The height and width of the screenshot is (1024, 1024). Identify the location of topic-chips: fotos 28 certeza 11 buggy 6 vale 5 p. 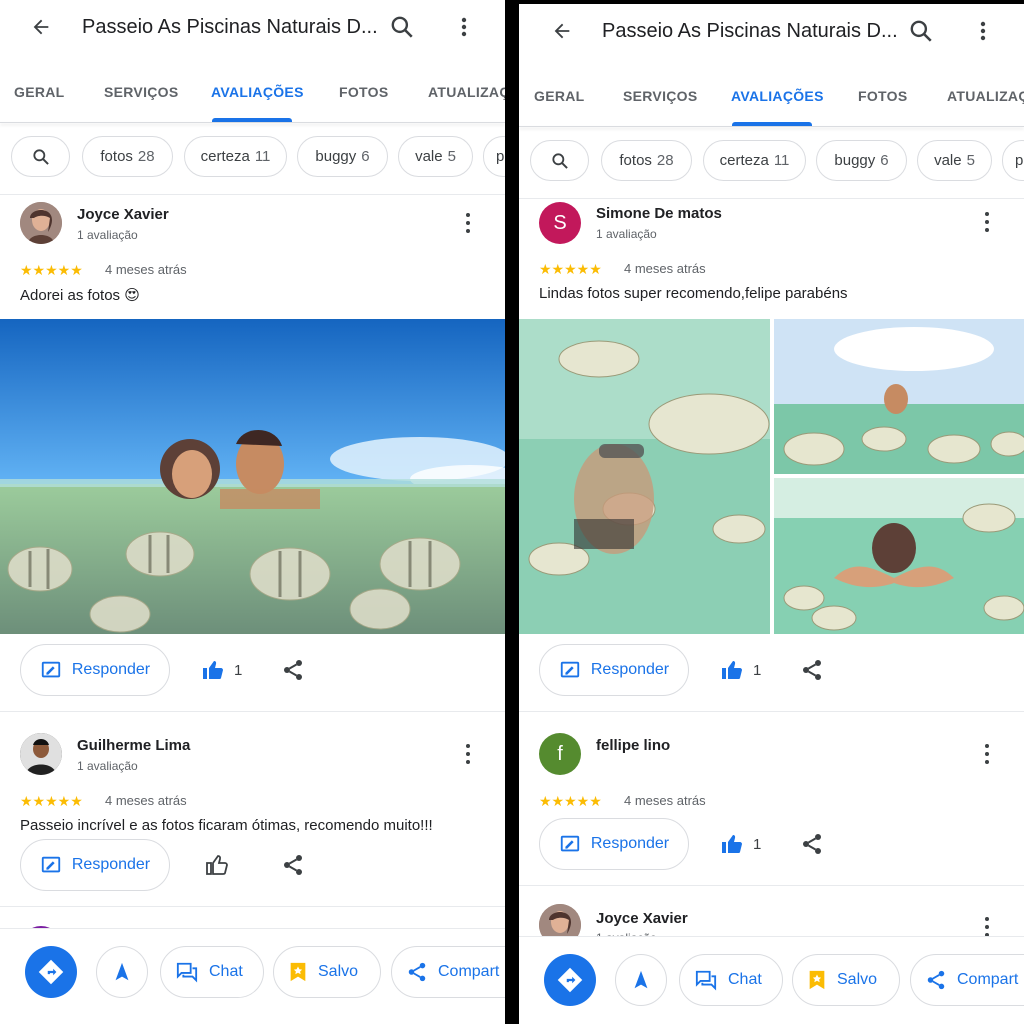
(252, 158).